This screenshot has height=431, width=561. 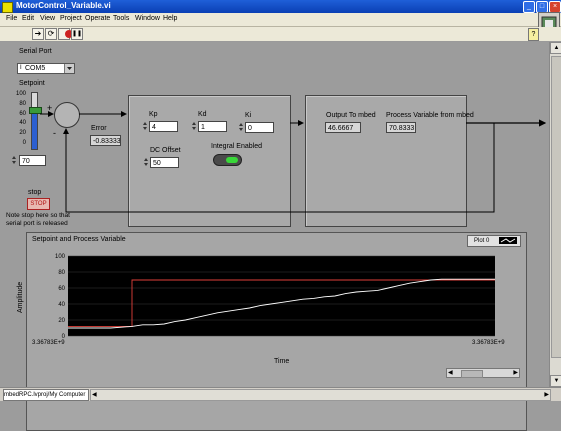 I want to click on x-axis-label: Time, so click(x=282, y=361).